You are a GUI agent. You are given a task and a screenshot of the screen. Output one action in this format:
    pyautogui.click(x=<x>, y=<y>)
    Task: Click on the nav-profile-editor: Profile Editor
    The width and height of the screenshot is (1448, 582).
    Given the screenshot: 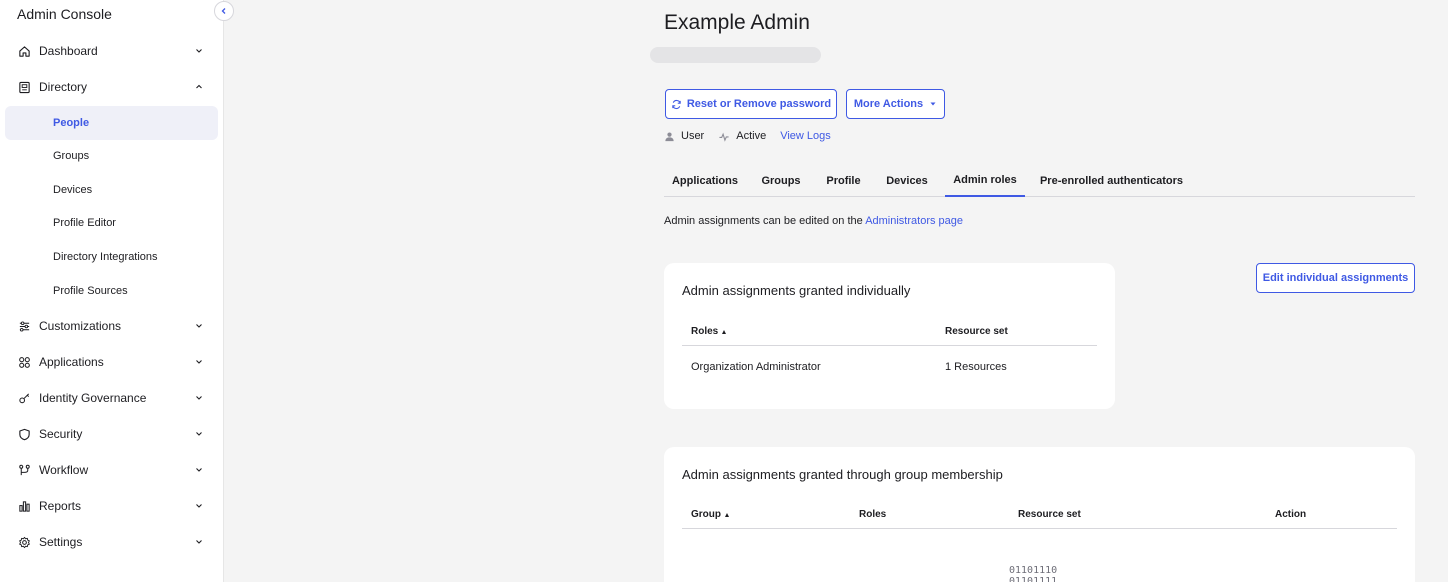 What is the action you would take?
    pyautogui.click(x=111, y=223)
    